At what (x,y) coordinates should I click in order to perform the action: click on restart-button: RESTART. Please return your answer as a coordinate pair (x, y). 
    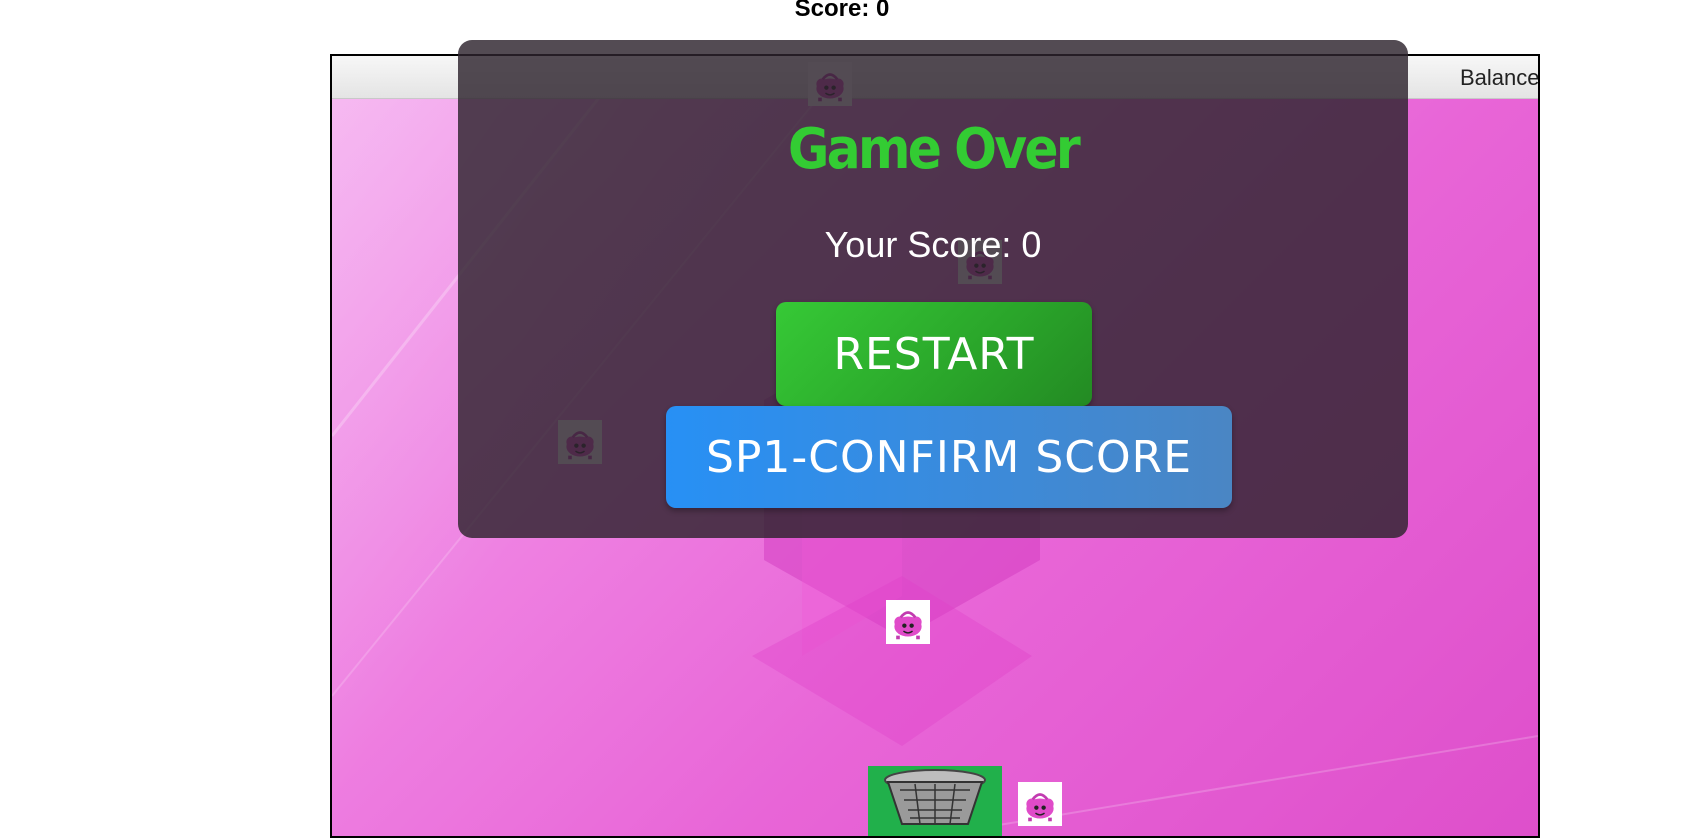
    Looking at the image, I should click on (934, 354).